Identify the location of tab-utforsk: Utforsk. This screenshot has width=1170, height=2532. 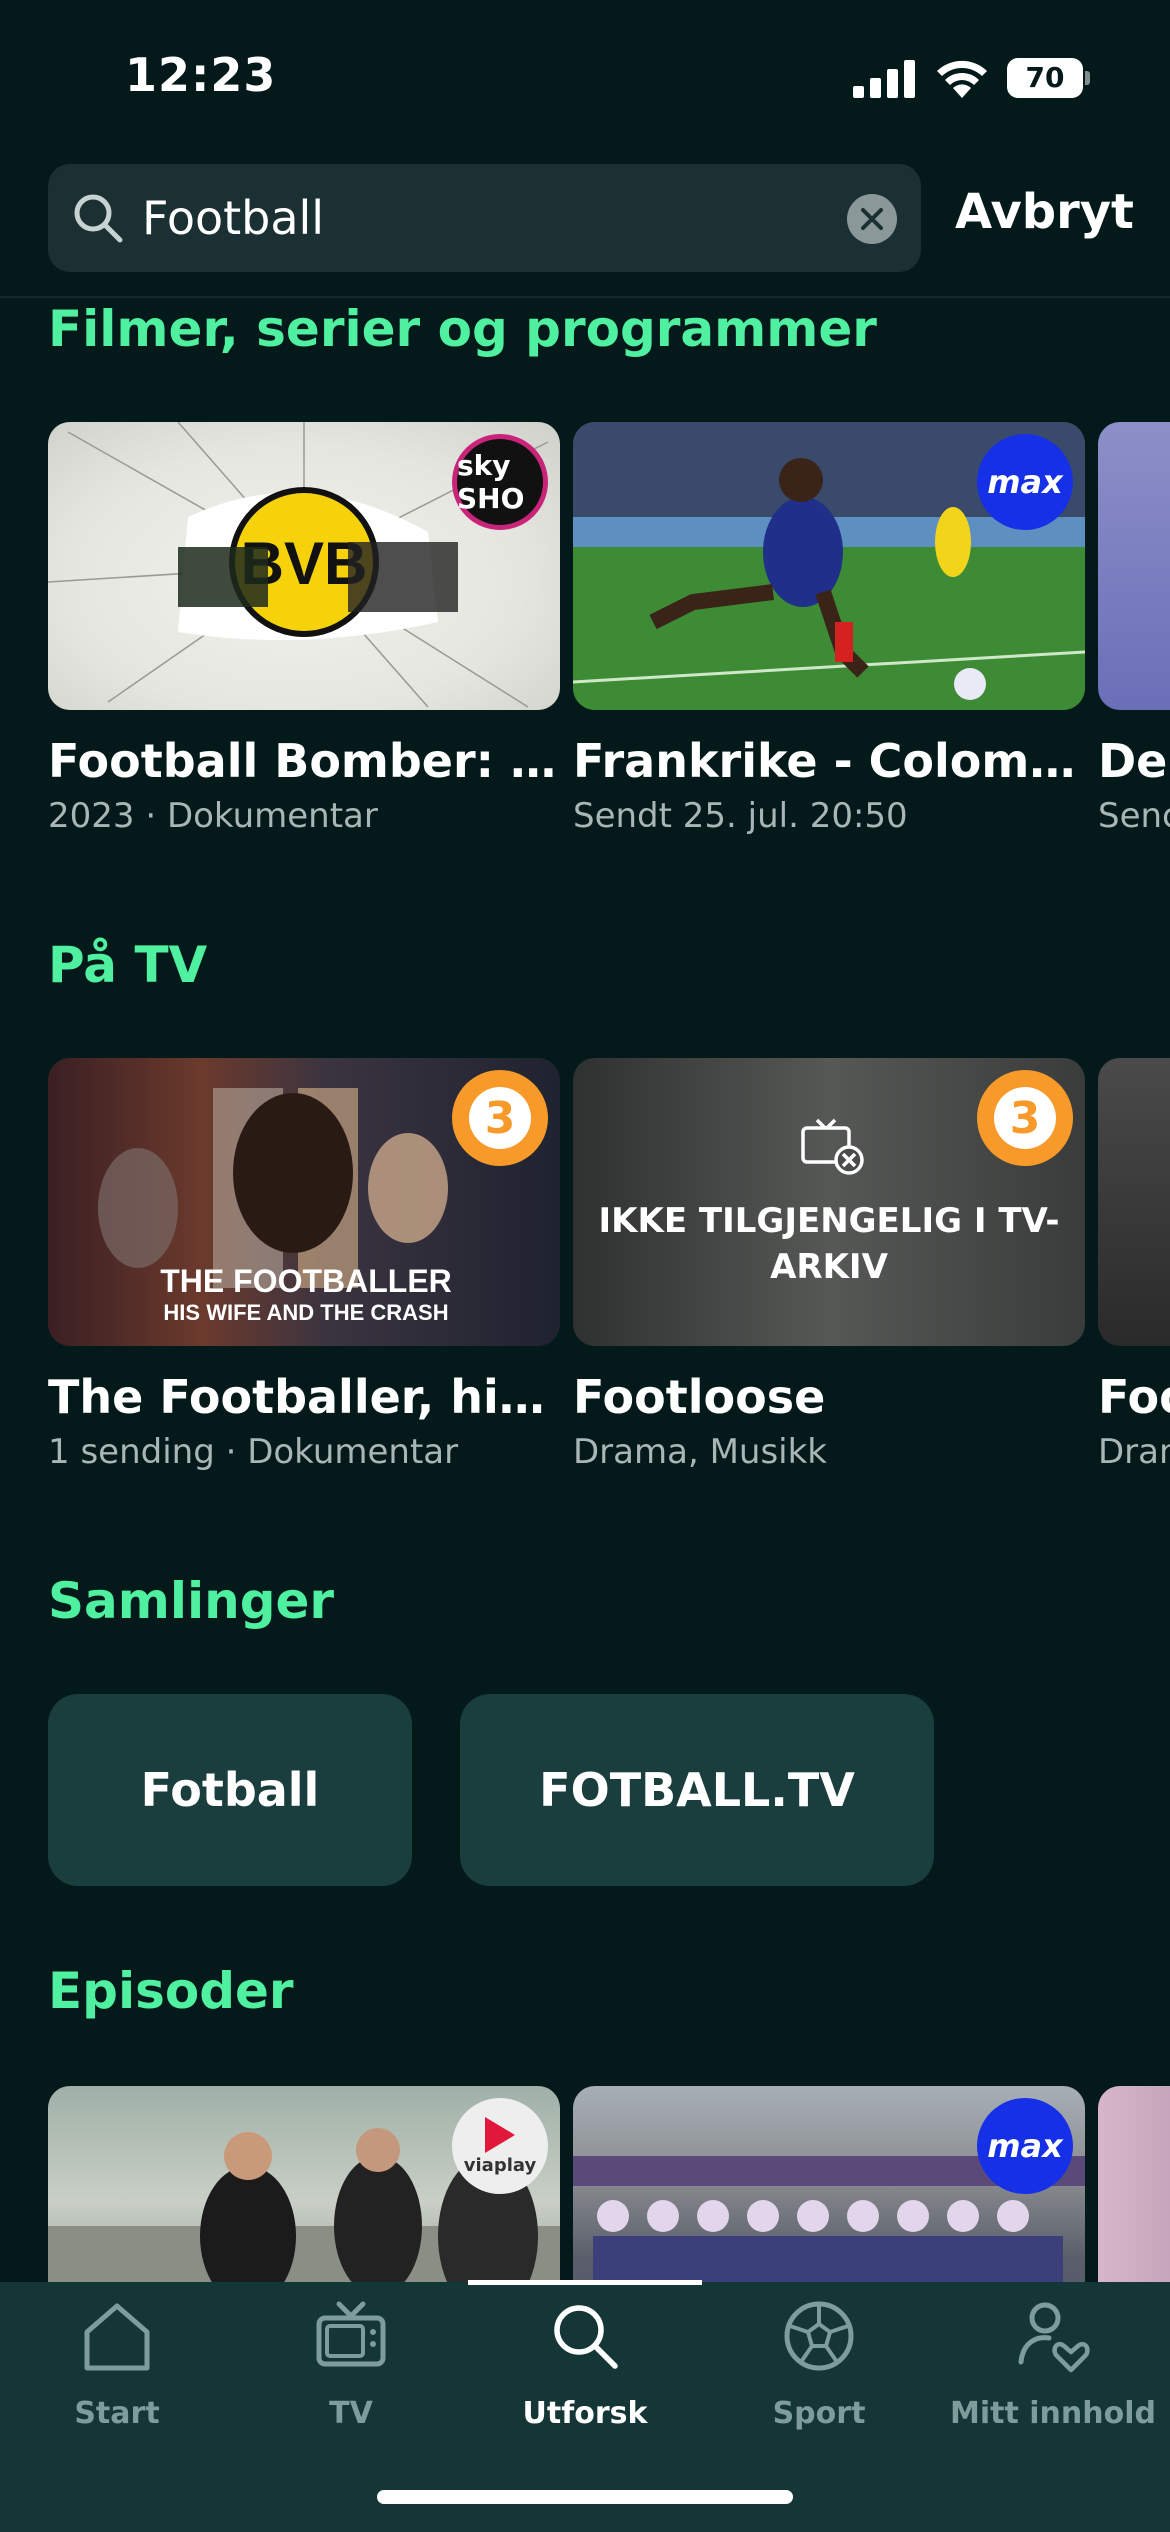
(585, 2363).